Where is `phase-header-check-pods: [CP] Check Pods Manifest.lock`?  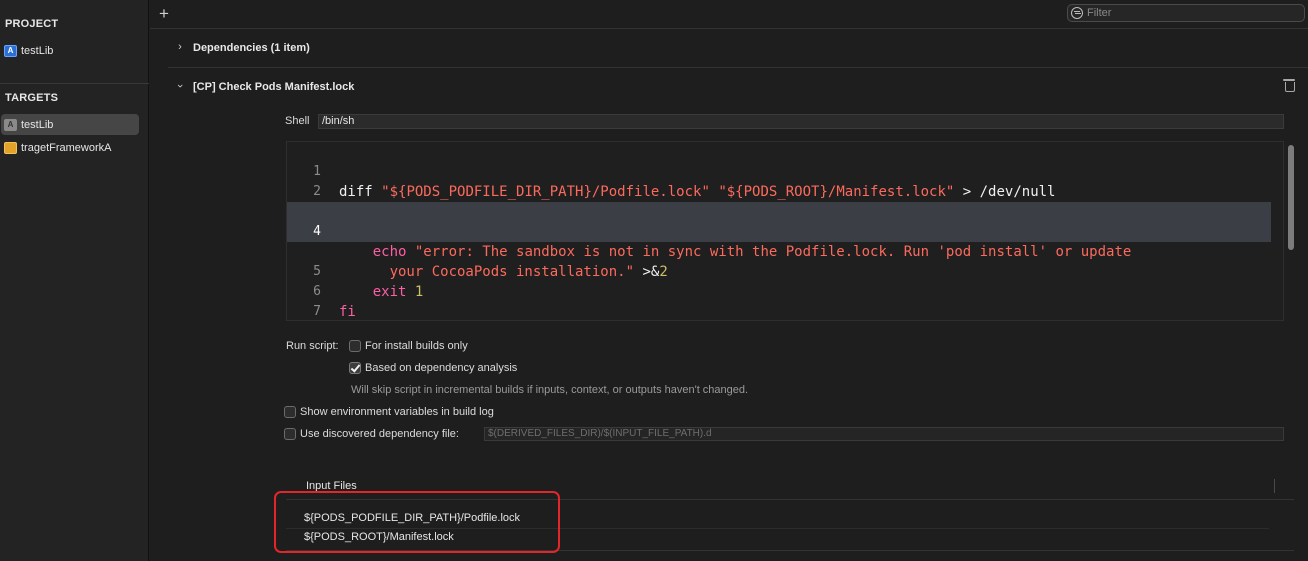
phase-header-check-pods: [CP] Check Pods Manifest.lock is located at coordinates (273, 87).